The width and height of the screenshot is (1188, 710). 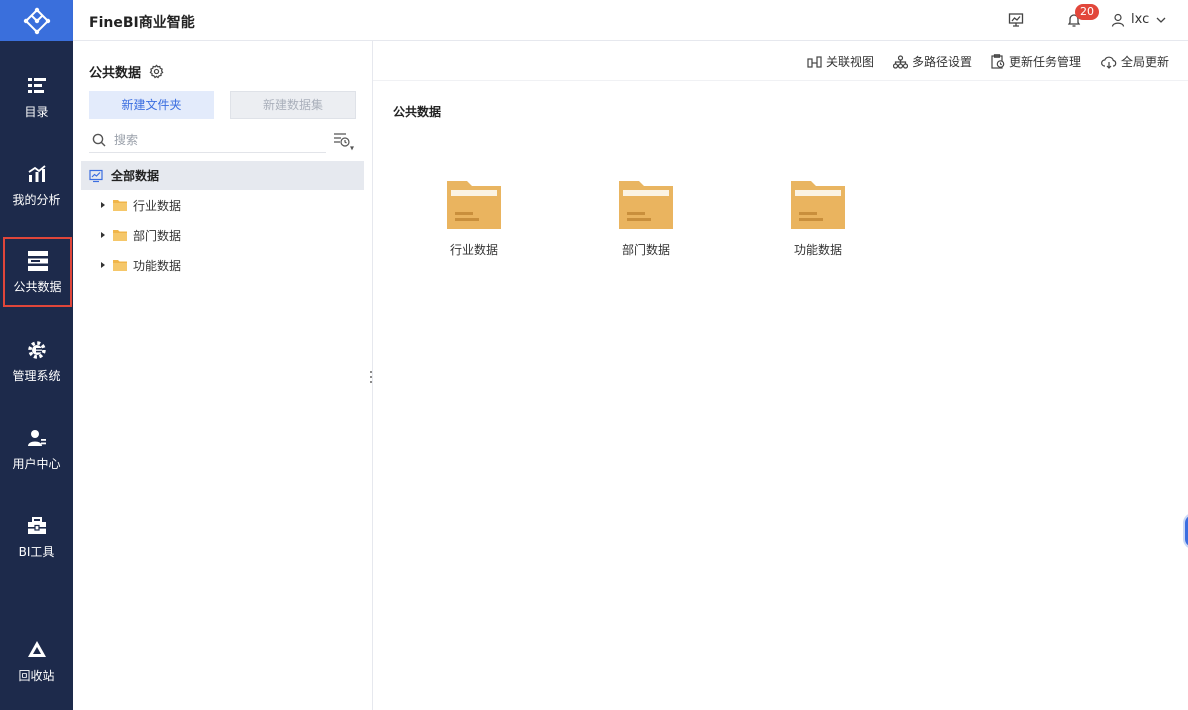 I want to click on analysis-icon, so click(x=37, y=174).